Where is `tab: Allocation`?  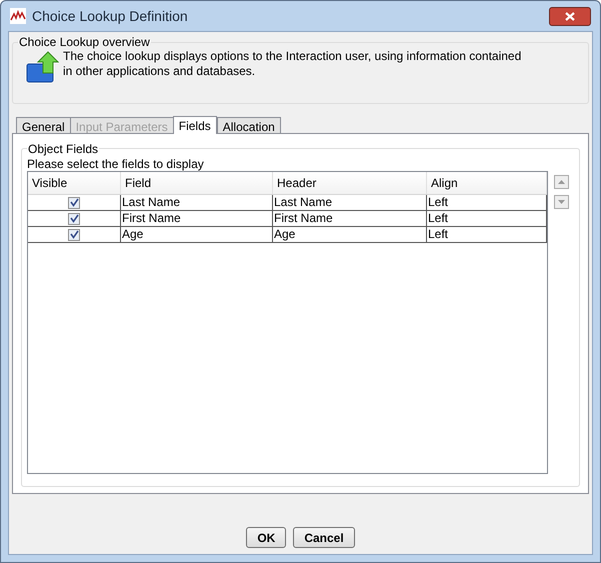
tab: Allocation is located at coordinates (248, 125).